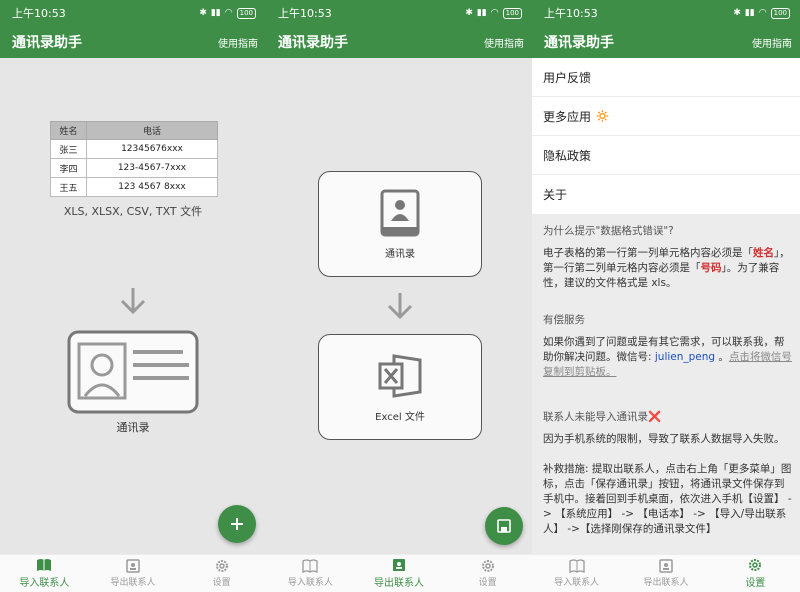  What do you see at coordinates (555, 195) in the screenshot?
I see `menu-about-label: 关于` at bounding box center [555, 195].